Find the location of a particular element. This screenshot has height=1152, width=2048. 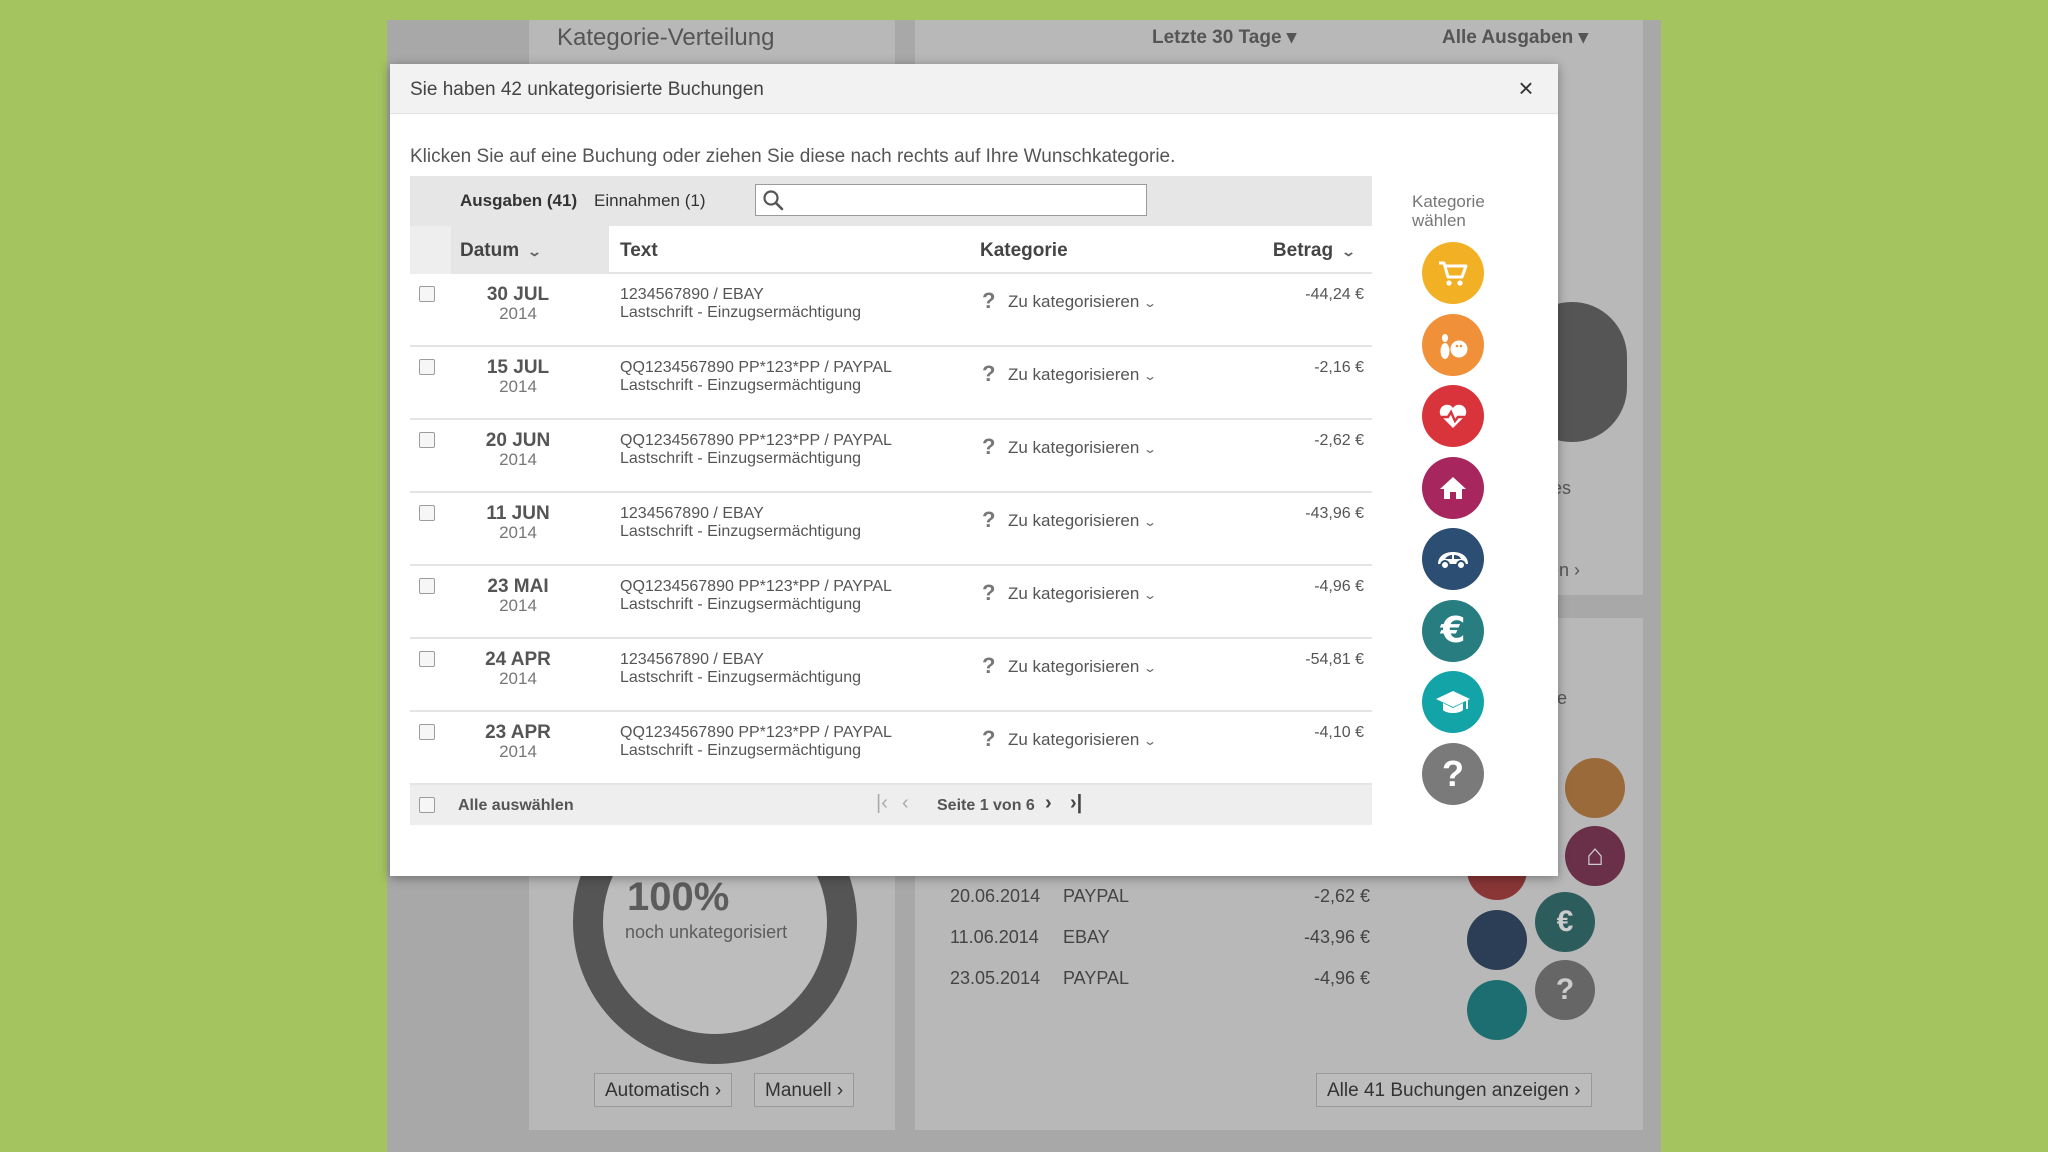

search-input is located at coordinates (965, 200).